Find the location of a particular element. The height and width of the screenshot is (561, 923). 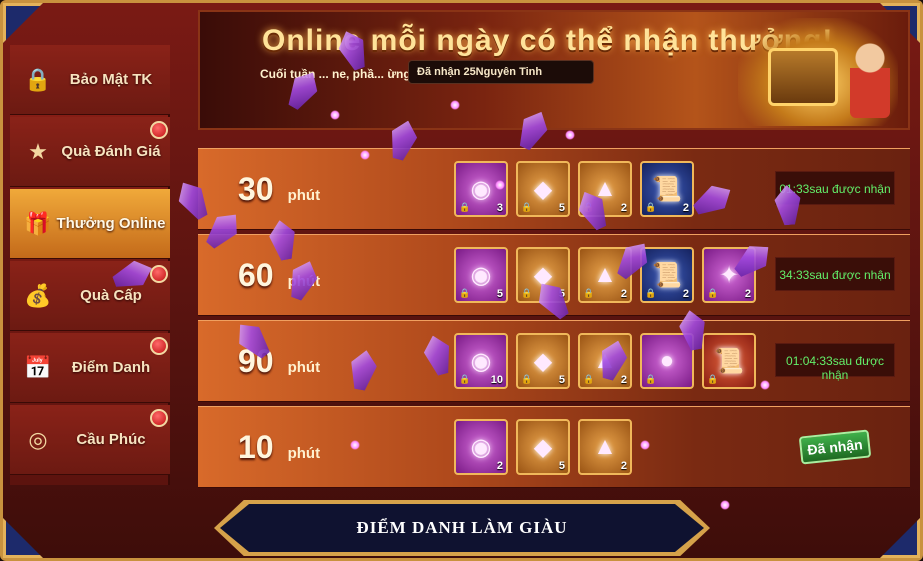

reward-item-treasure-coin: ● 🔒 is located at coordinates (667, 361).